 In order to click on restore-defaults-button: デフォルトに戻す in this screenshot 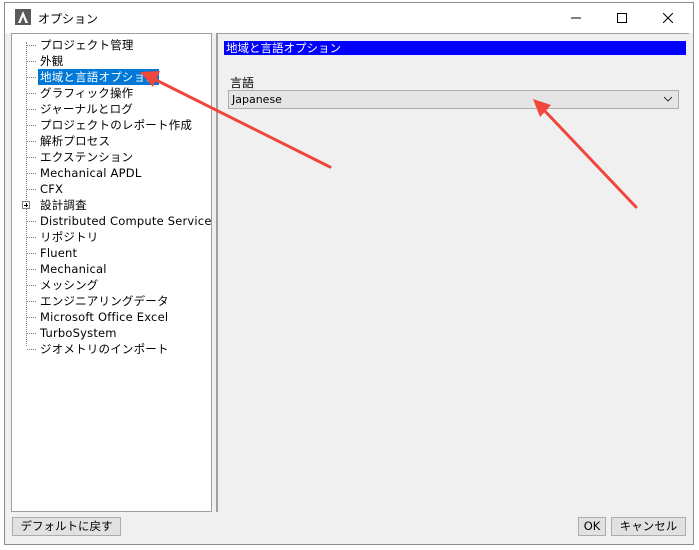, I will do `click(66, 526)`.